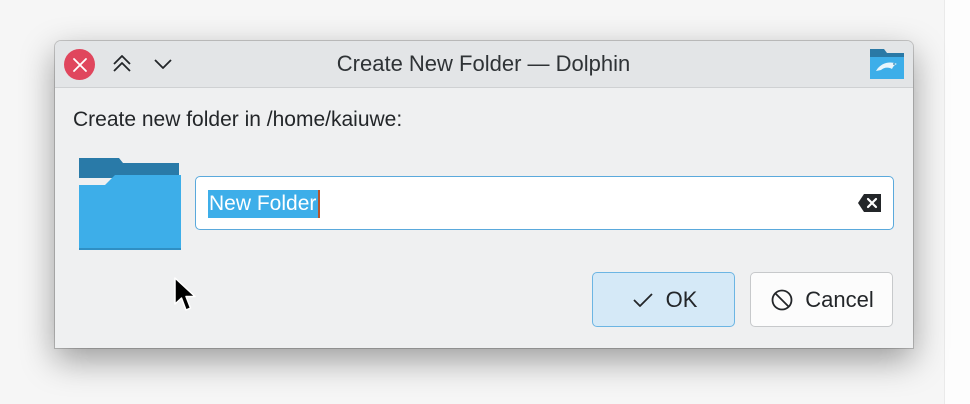  What do you see at coordinates (681, 299) in the screenshot?
I see `ok-button-label: OK` at bounding box center [681, 299].